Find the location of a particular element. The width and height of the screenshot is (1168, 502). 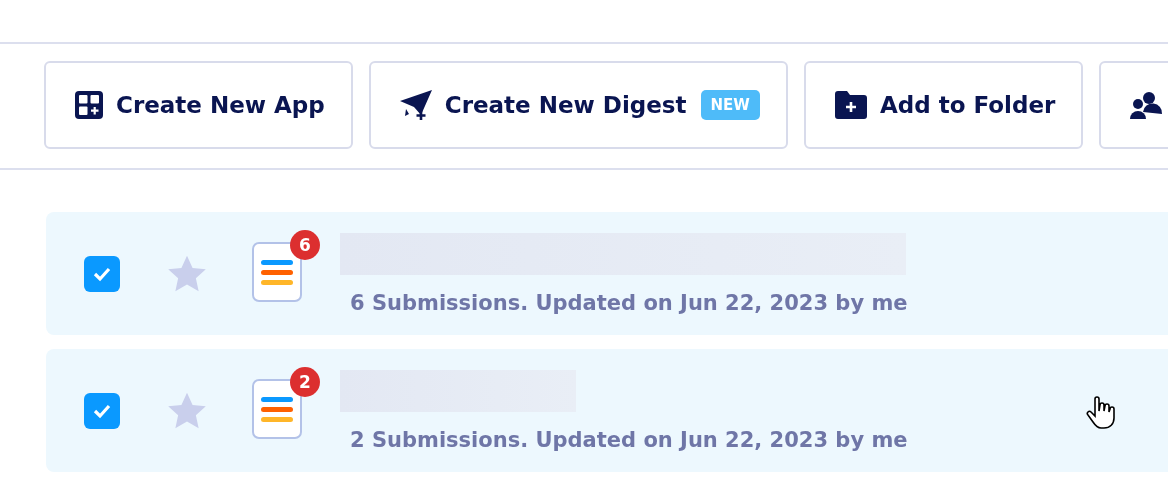

grid-plus-icon is located at coordinates (89, 105).